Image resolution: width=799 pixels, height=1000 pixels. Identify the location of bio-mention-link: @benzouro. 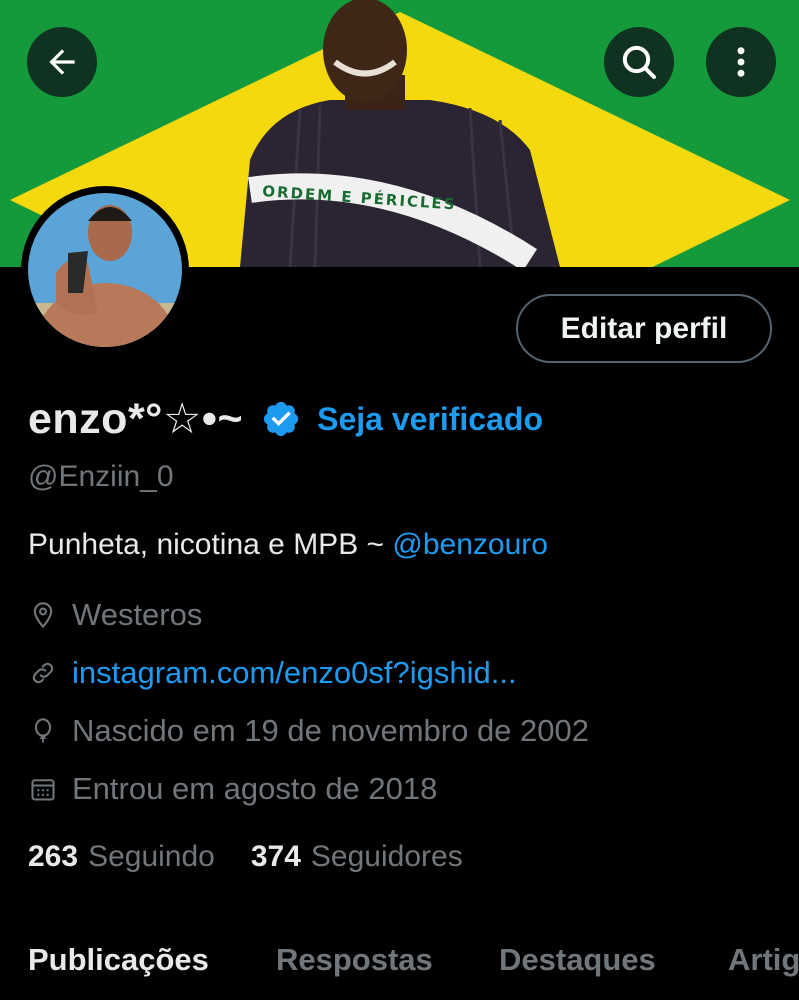
(470, 544).